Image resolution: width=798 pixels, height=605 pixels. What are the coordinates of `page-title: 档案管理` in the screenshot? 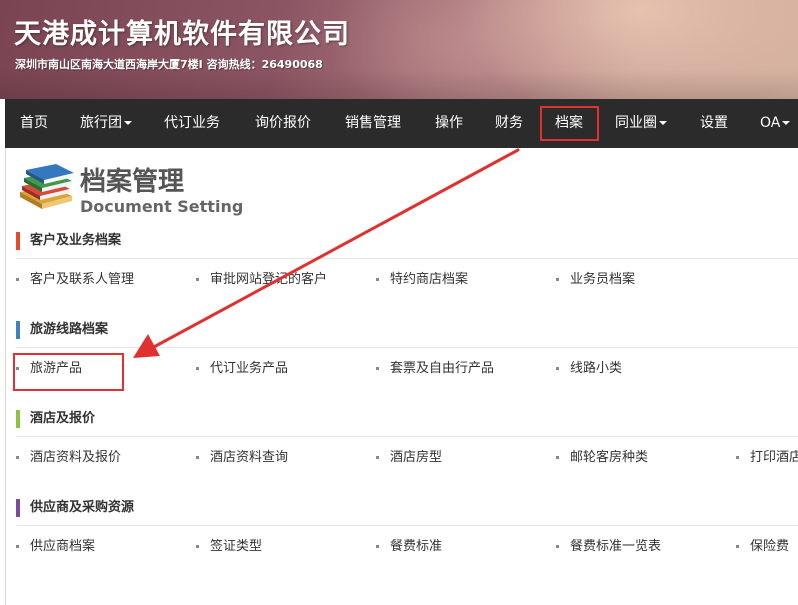 It's located at (132, 182).